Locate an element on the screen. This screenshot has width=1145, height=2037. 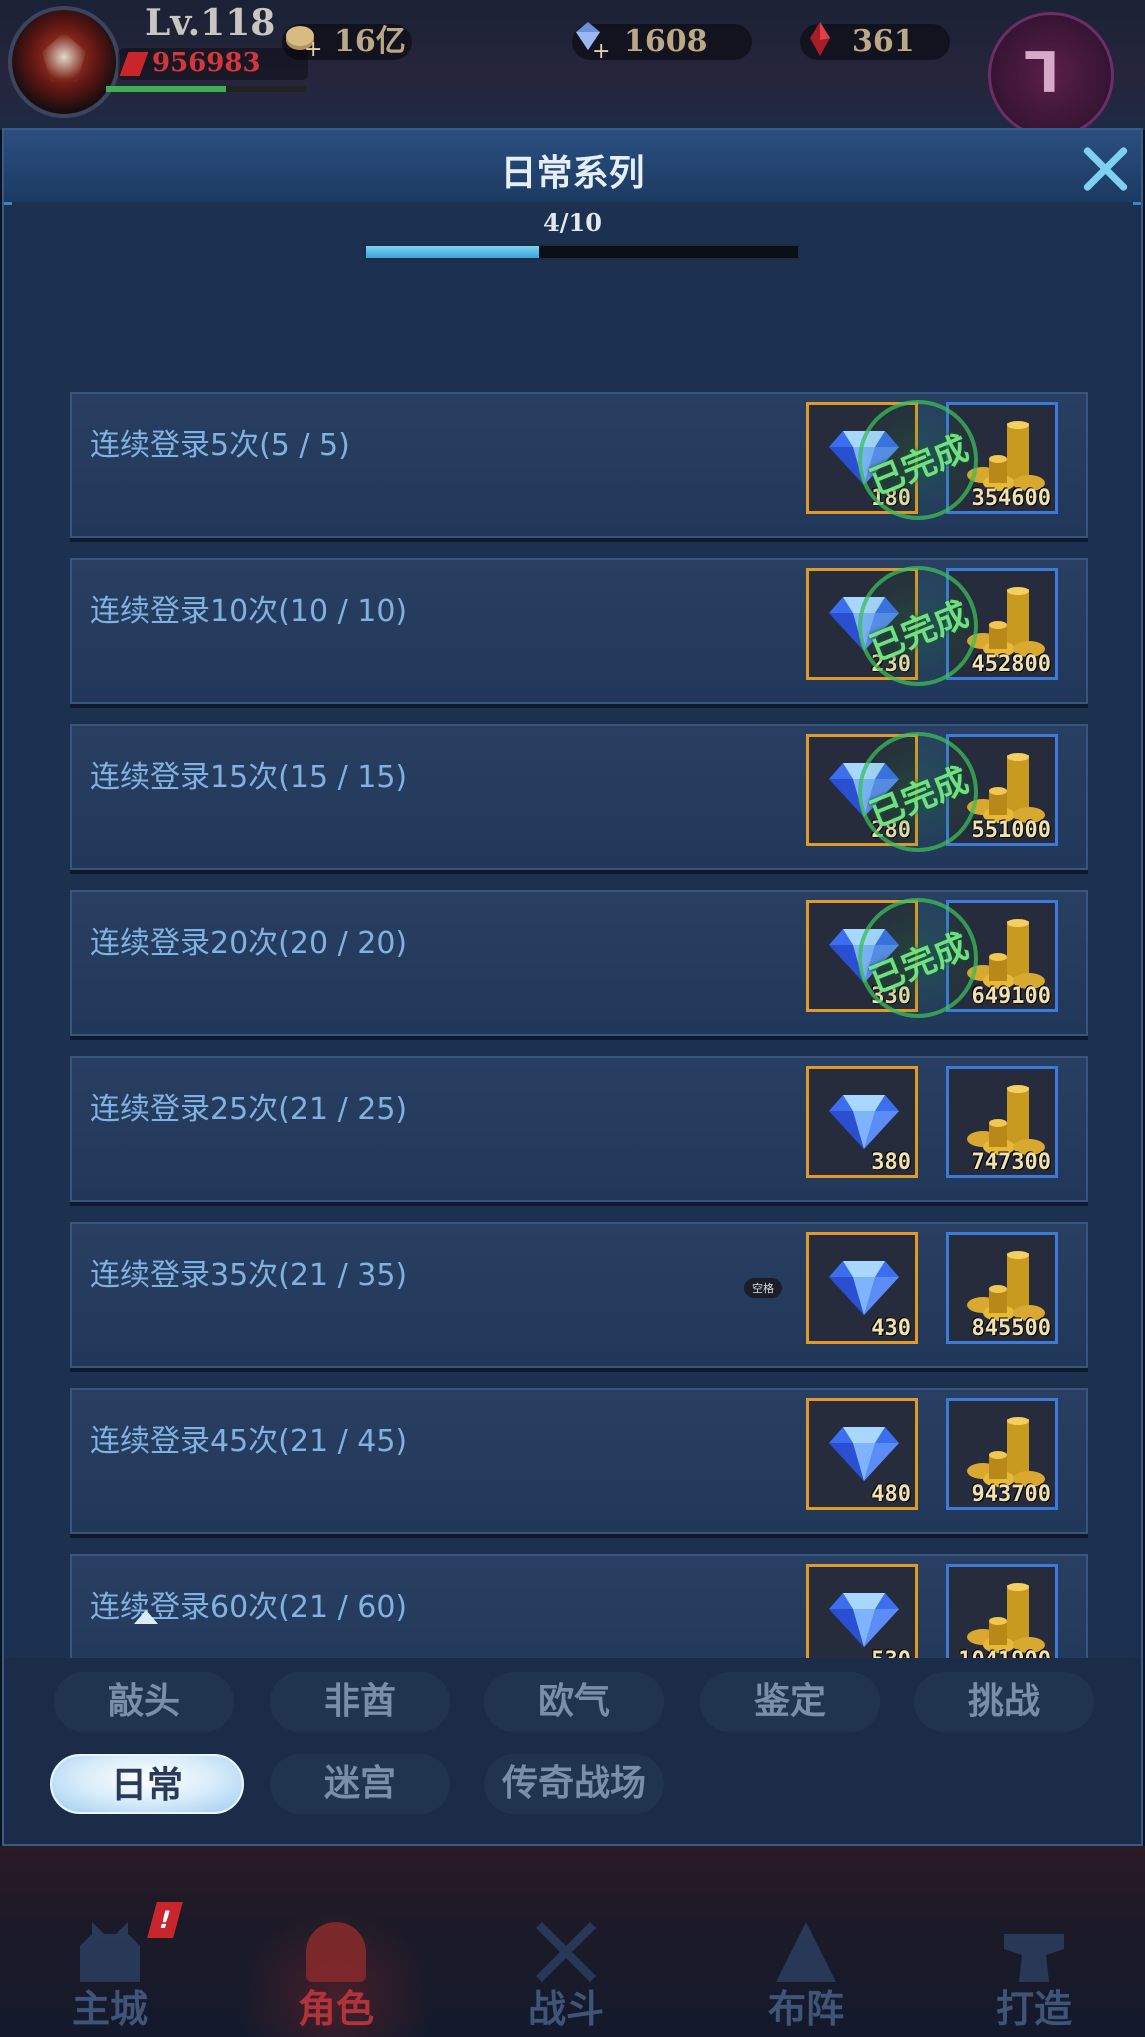
nav-main-city: 主城 is located at coordinates (110, 1972).